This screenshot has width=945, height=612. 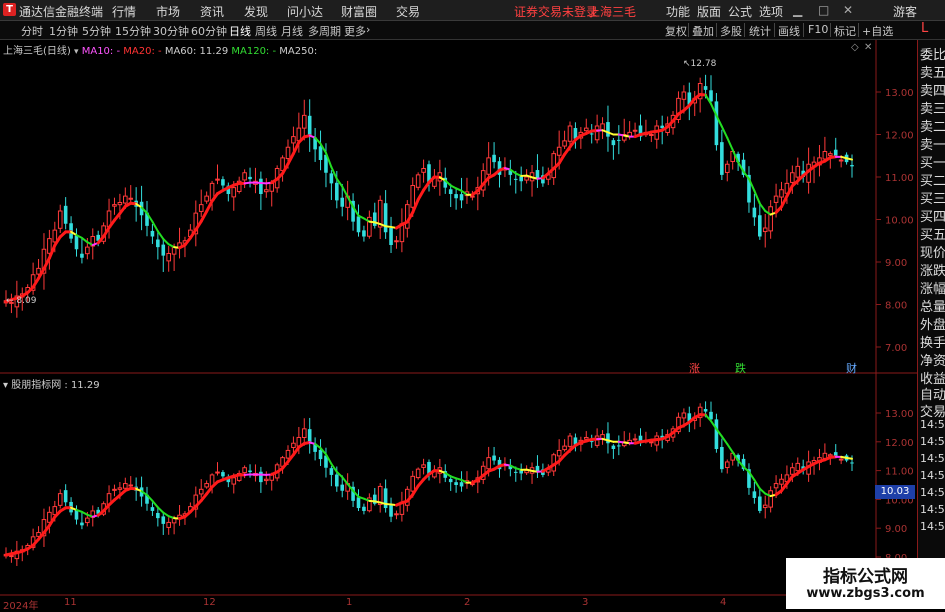 I want to click on side-field-12: 涨跌, so click(x=932, y=269).